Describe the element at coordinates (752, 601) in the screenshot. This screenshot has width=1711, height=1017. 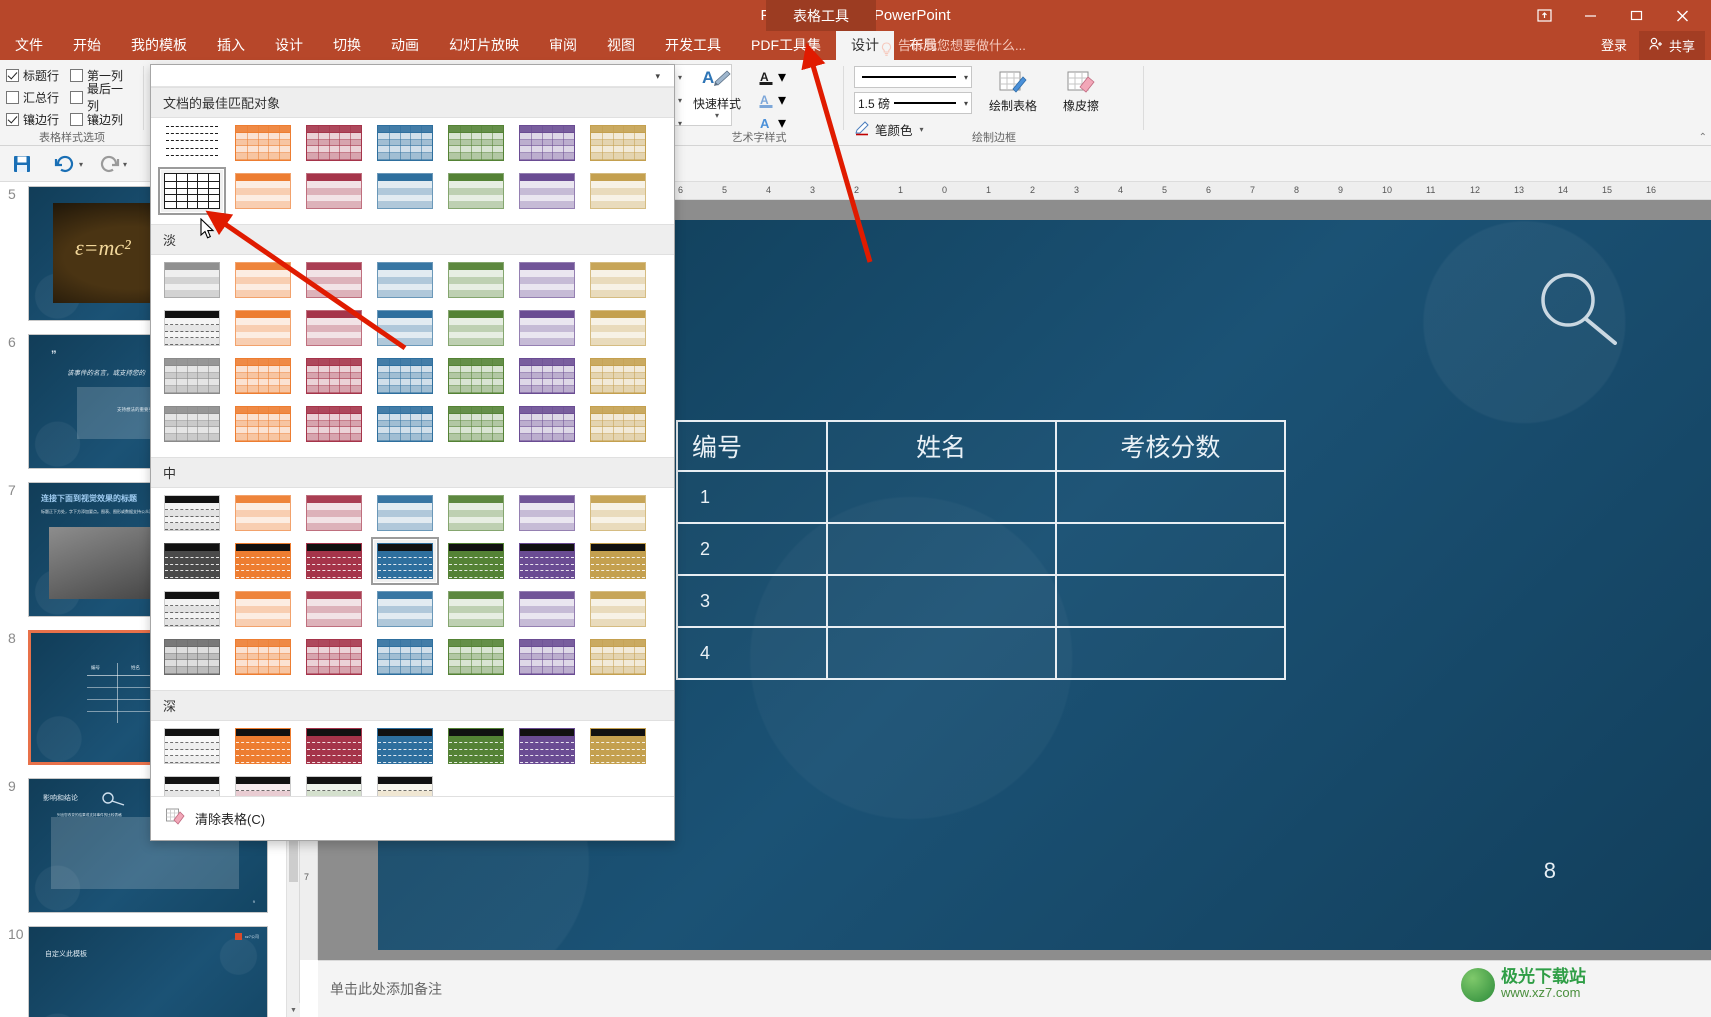
I see `table-cell-number: 3` at that location.